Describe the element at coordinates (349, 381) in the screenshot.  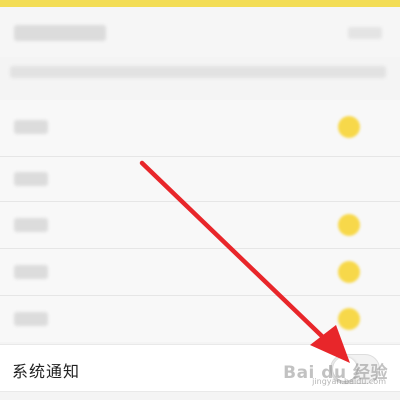
I see `watermark-url: jingyan.baidu.com` at that location.